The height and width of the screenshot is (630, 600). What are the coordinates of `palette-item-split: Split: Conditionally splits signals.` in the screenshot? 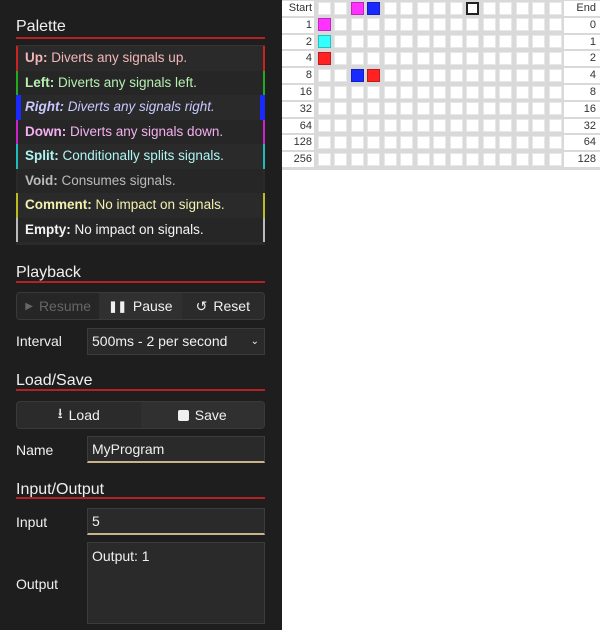 It's located at (140, 156).